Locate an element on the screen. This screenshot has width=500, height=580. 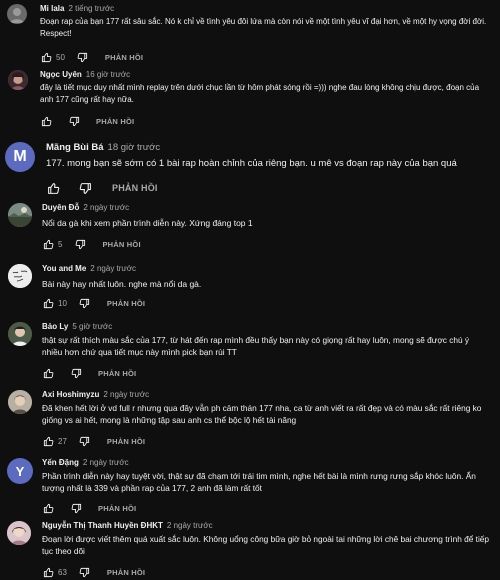
avatar-letter: M is located at coordinates (20, 156).